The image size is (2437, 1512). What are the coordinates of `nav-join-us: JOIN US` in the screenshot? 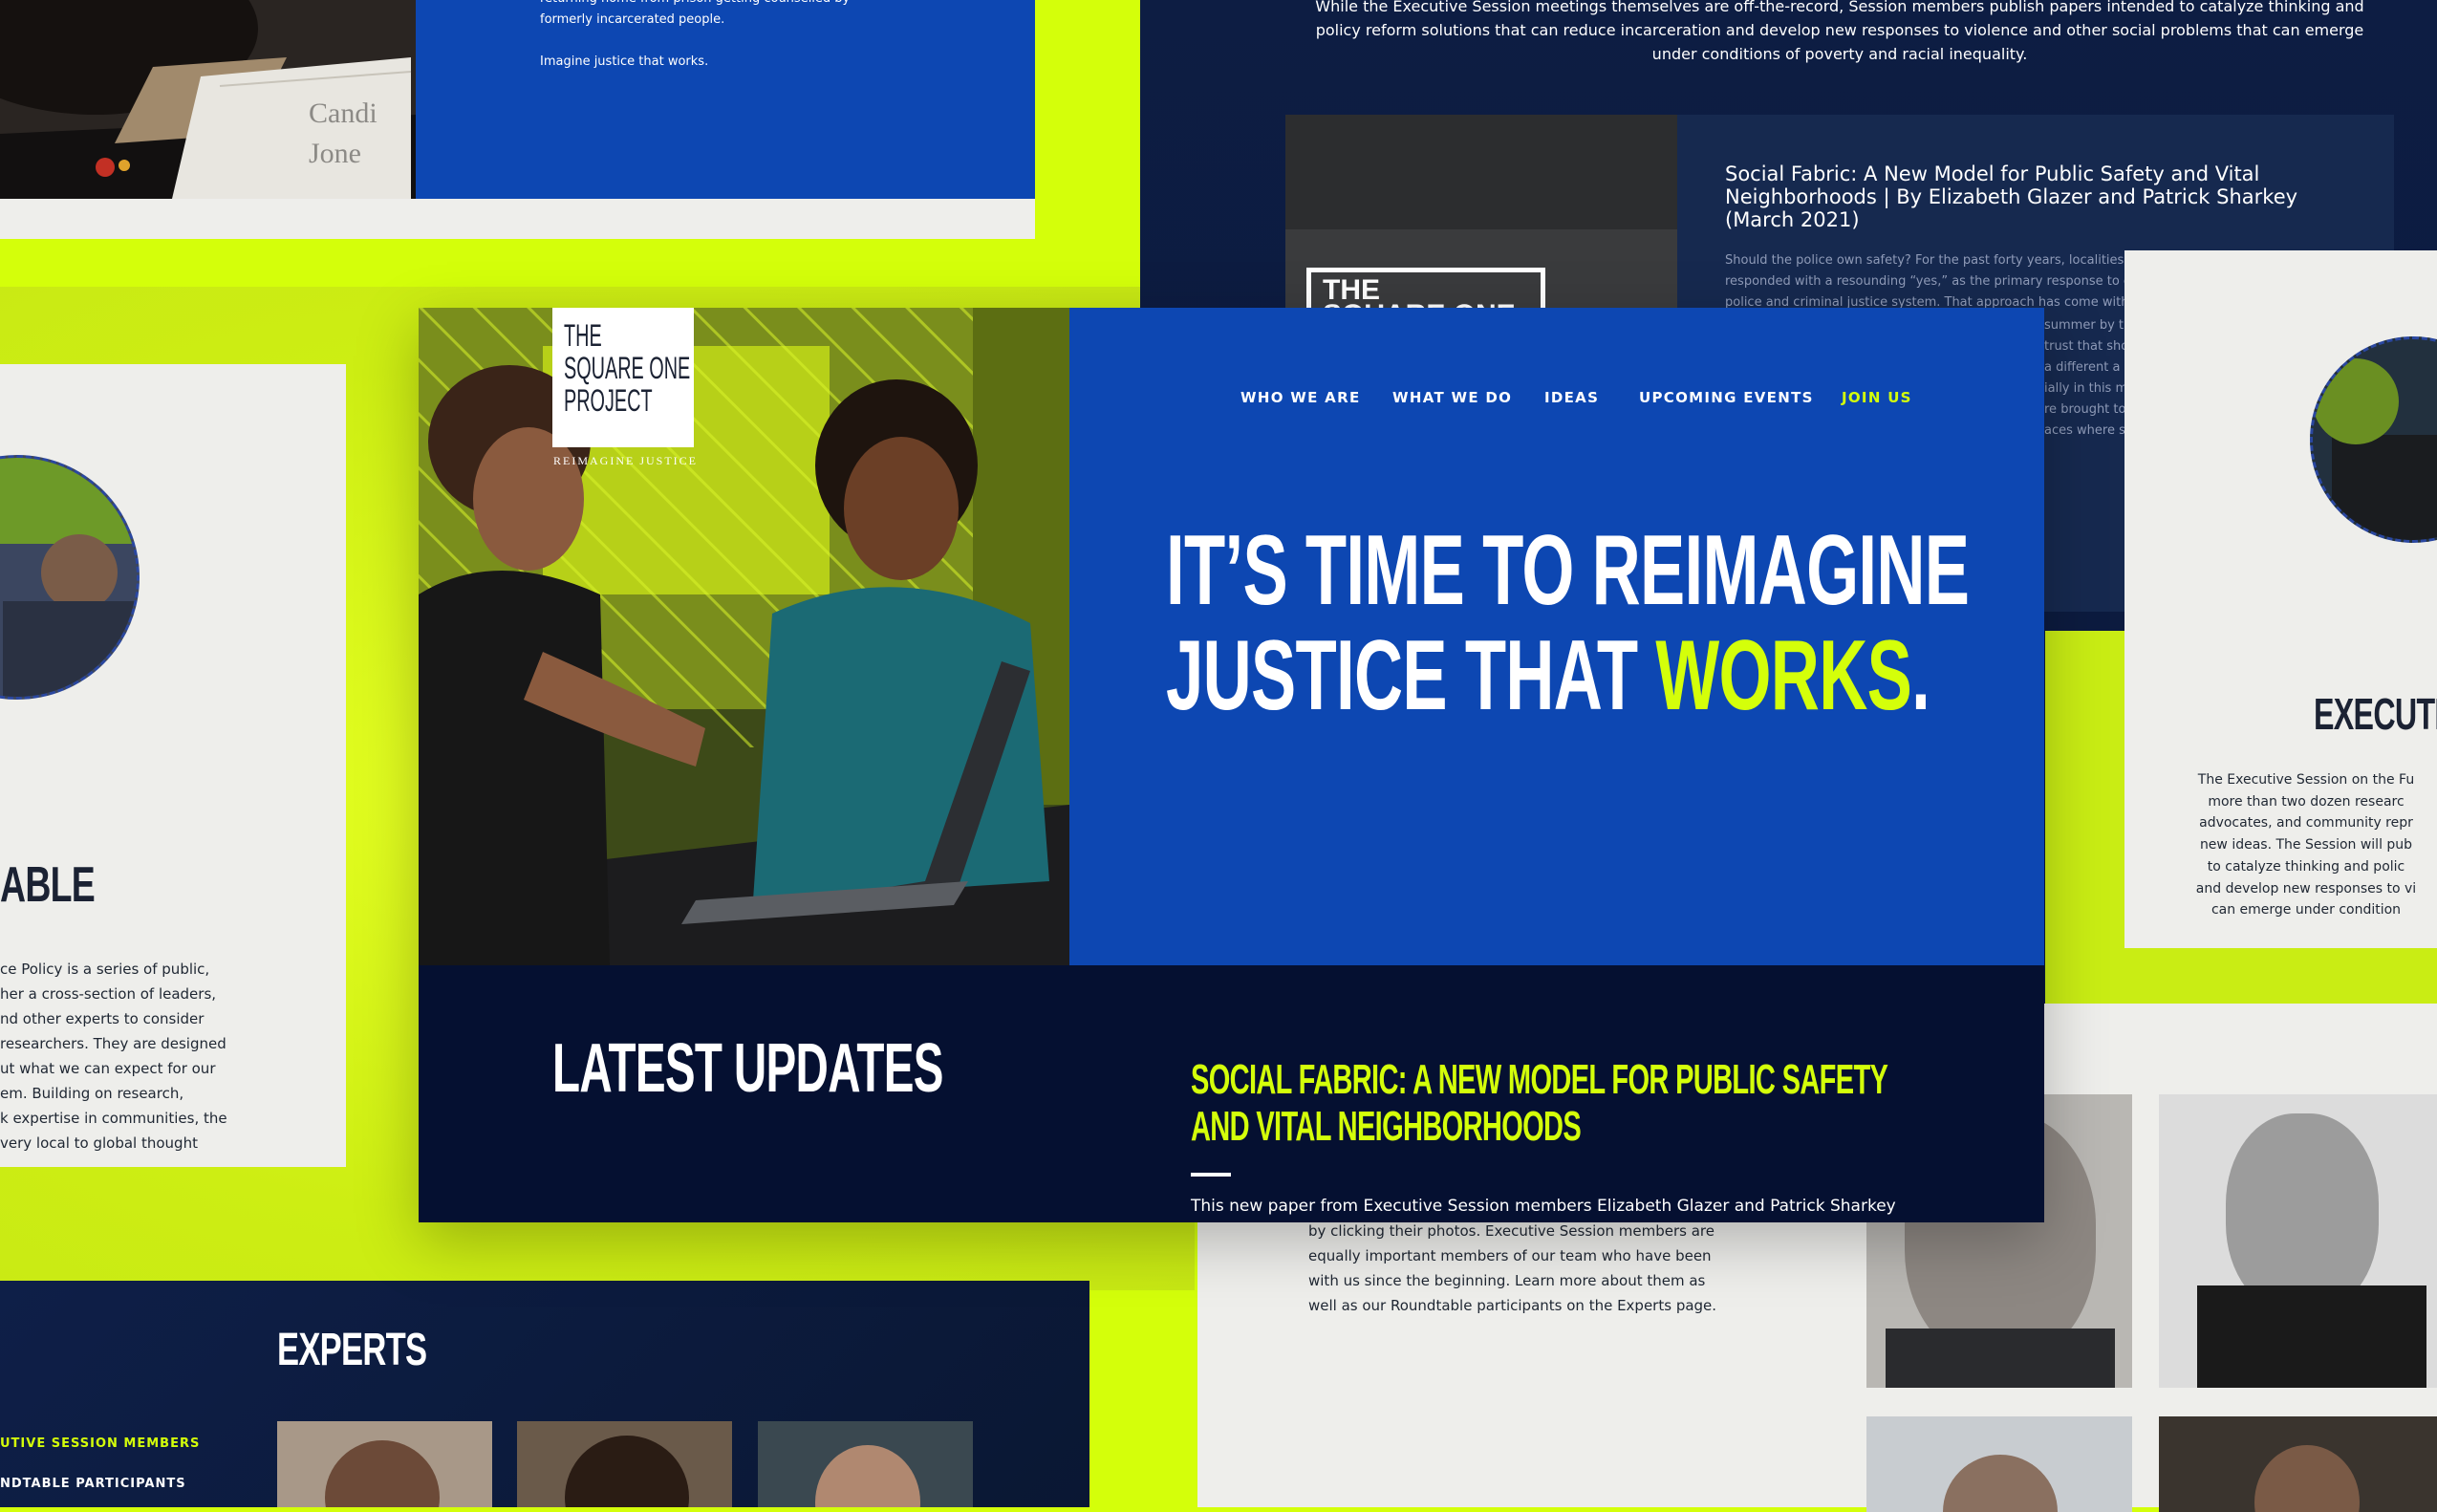 It's located at (1877, 397).